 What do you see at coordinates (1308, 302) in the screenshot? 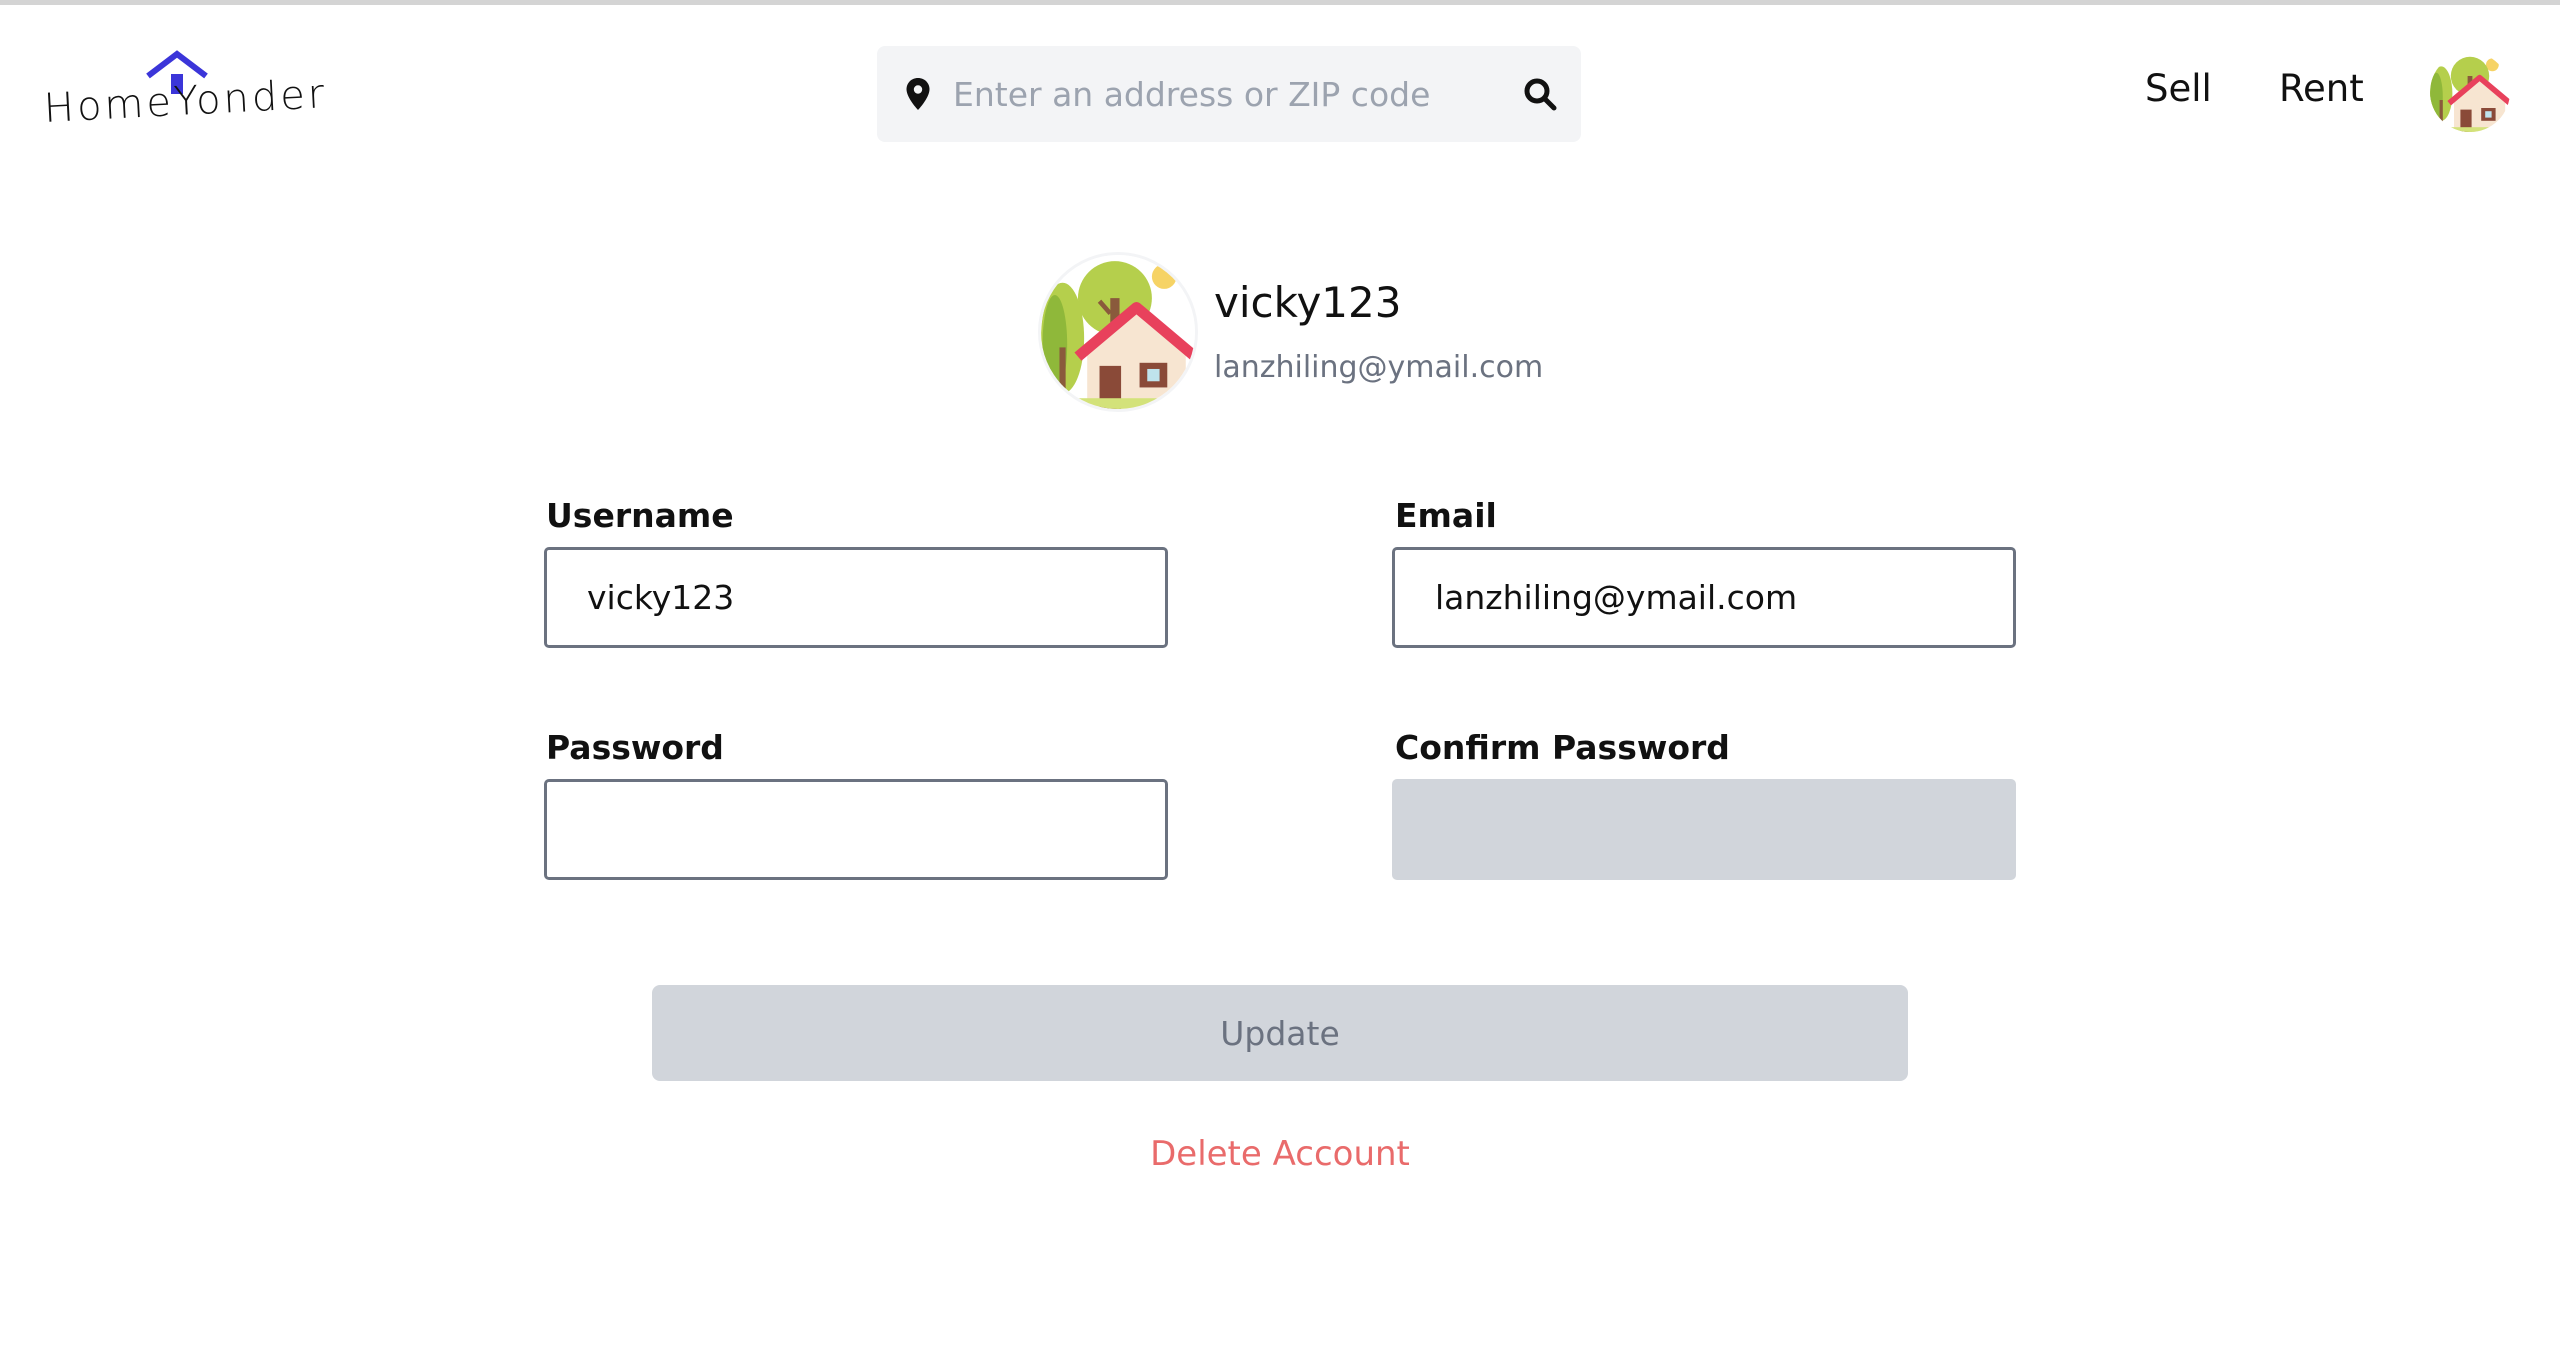
I see `profile-username: vicky123` at bounding box center [1308, 302].